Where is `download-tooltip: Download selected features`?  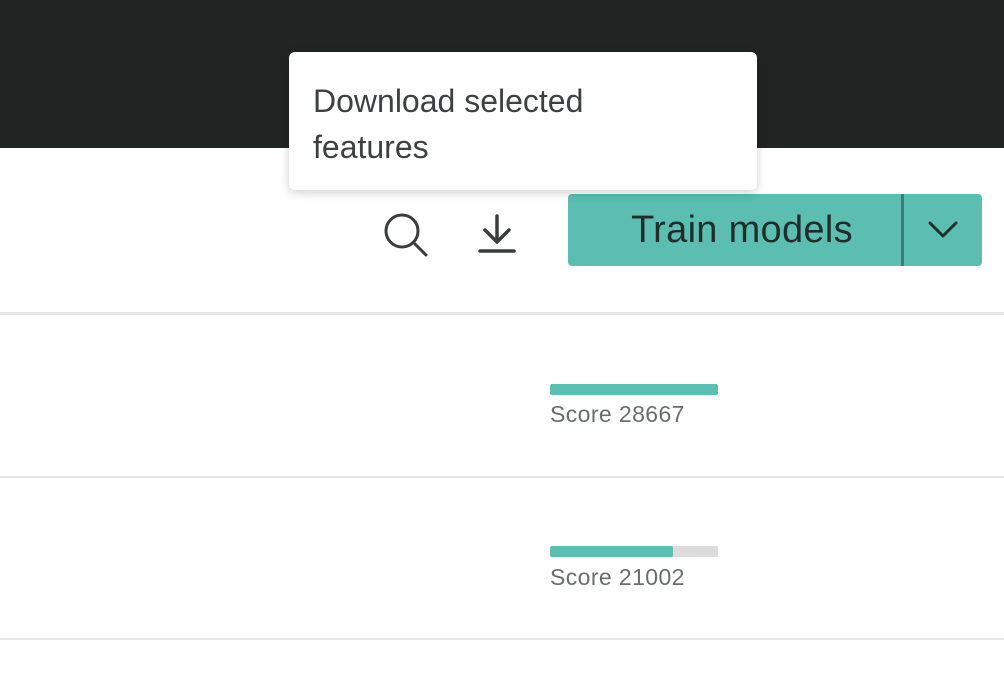
download-tooltip: Download selected features is located at coordinates (523, 121).